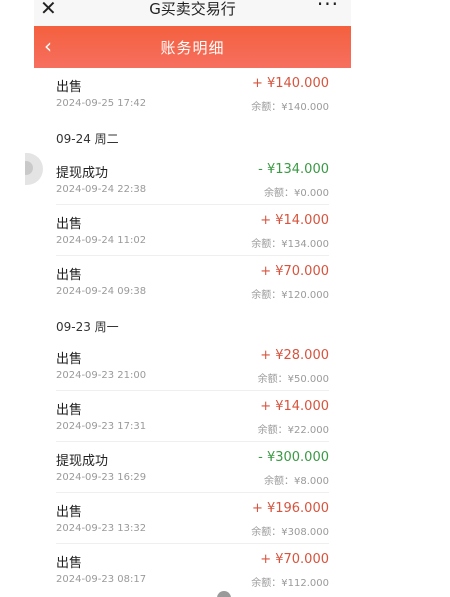  I want to click on transaction-time: 2024-09-23 13:32, so click(101, 528).